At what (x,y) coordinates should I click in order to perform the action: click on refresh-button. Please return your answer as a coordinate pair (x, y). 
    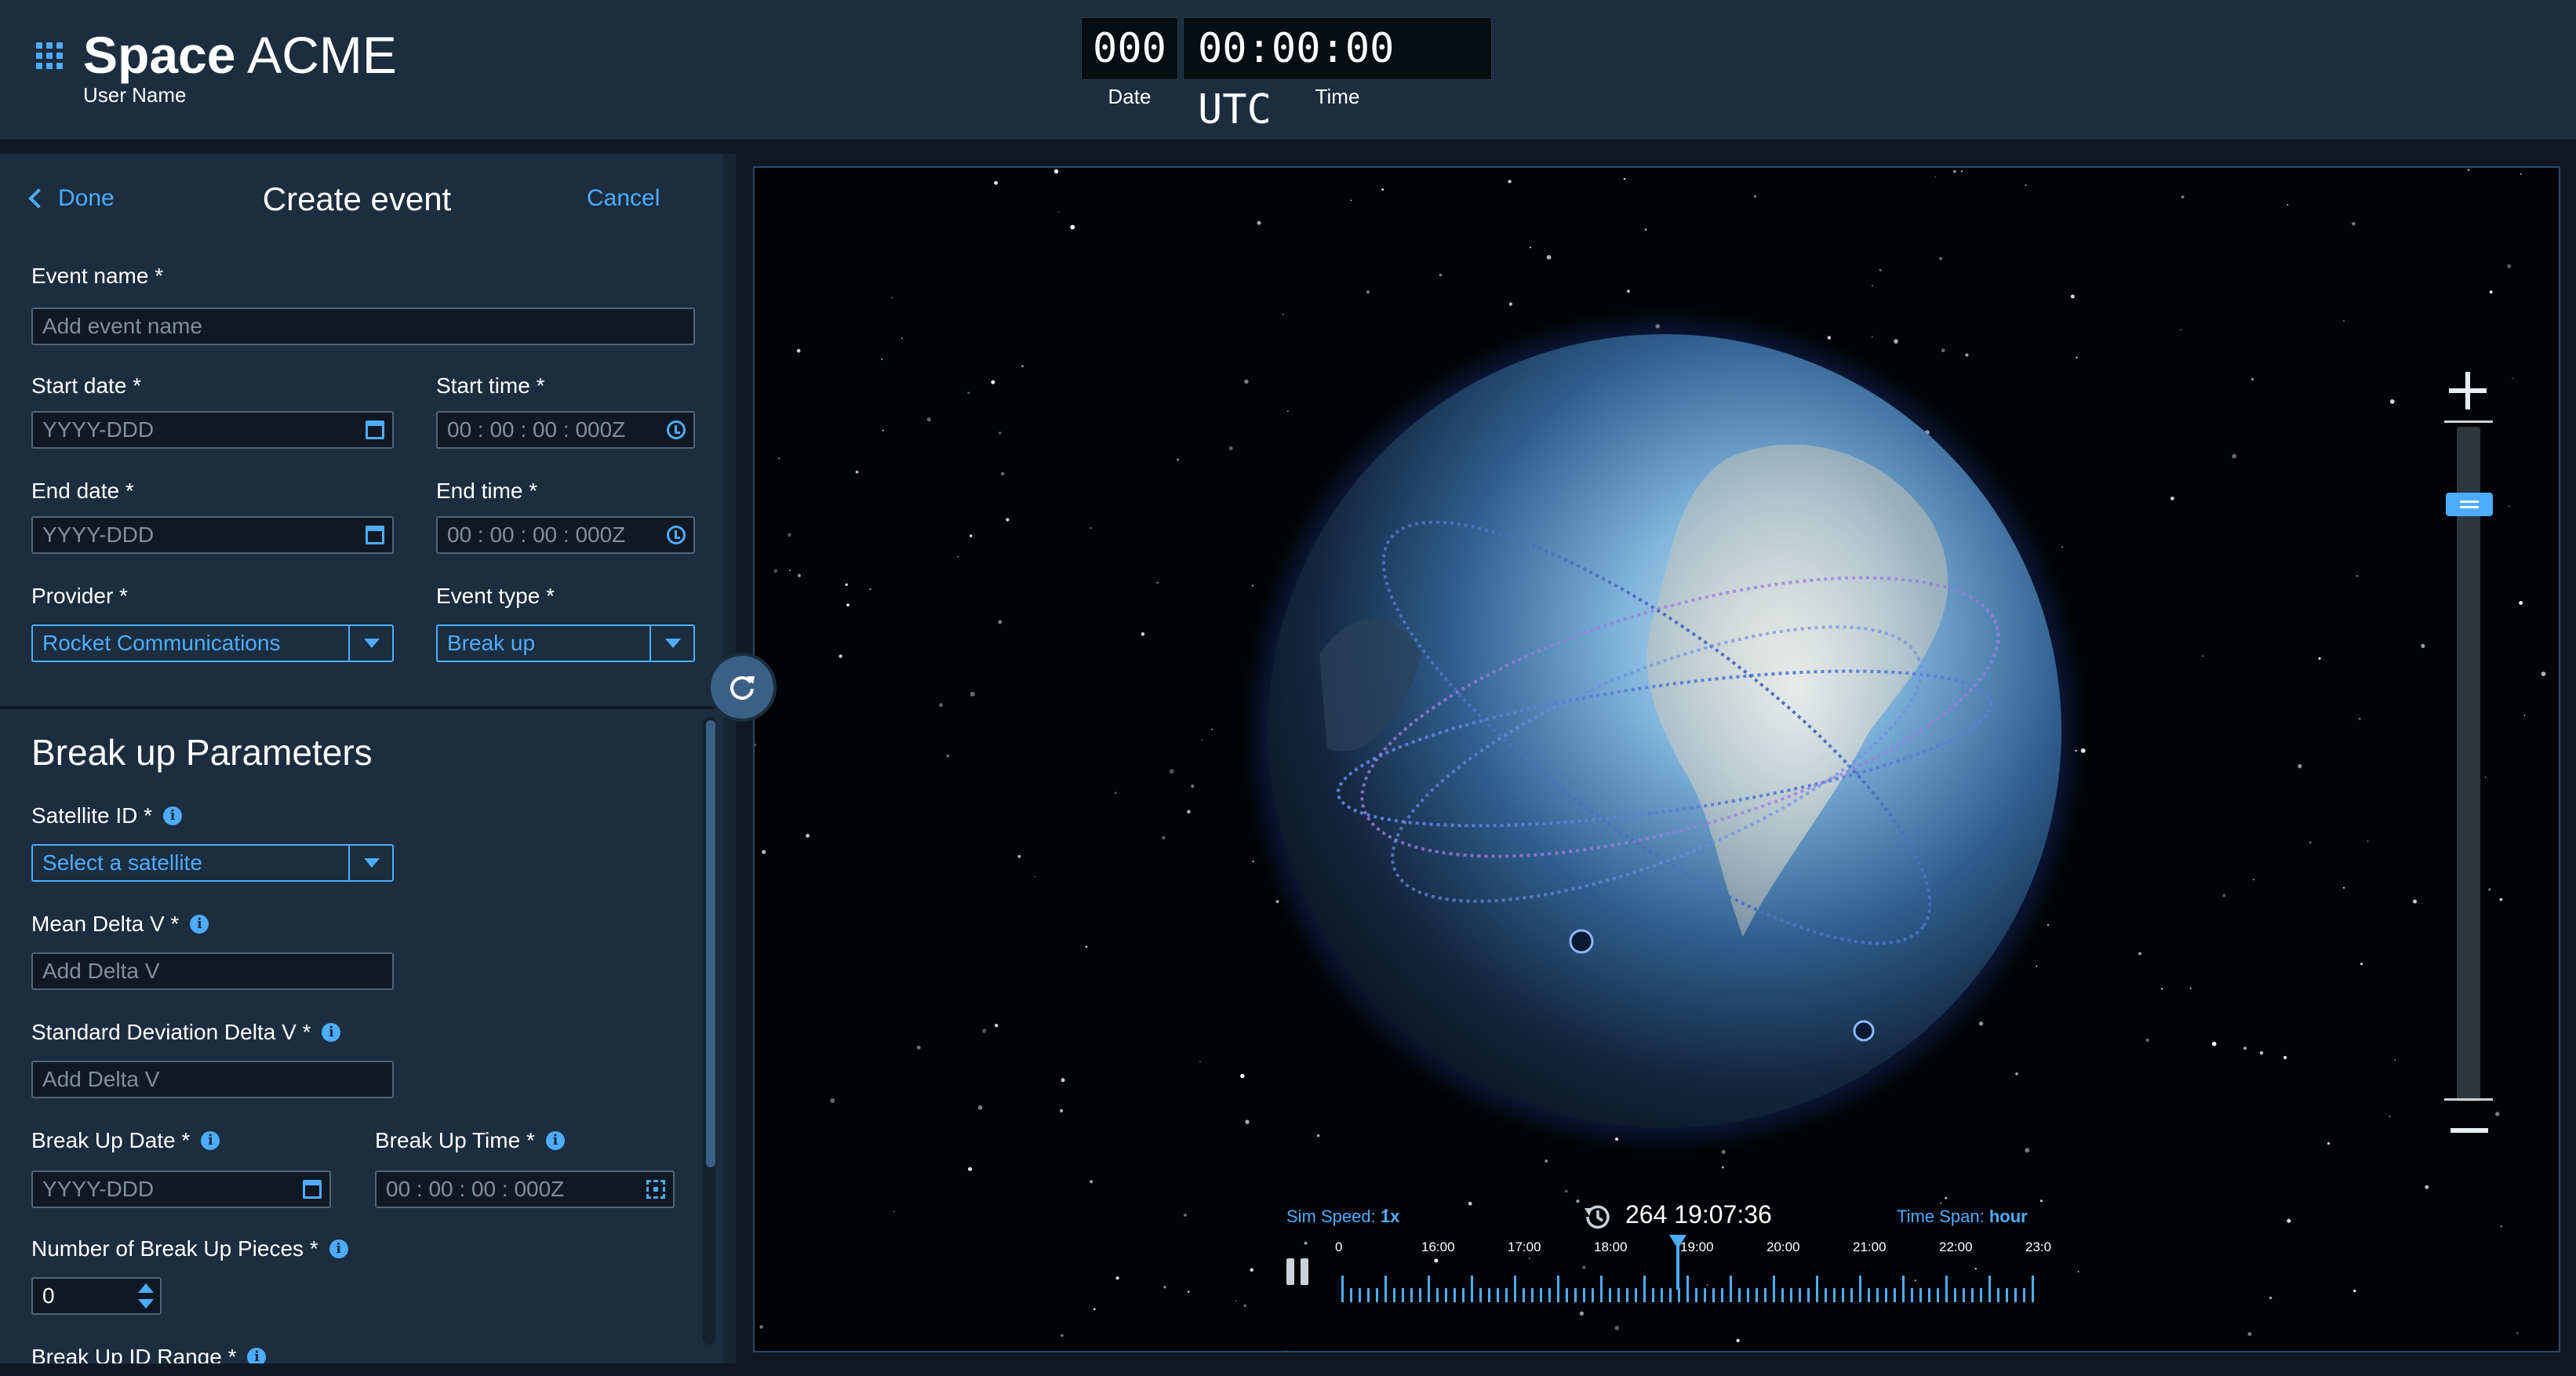
    Looking at the image, I should click on (742, 687).